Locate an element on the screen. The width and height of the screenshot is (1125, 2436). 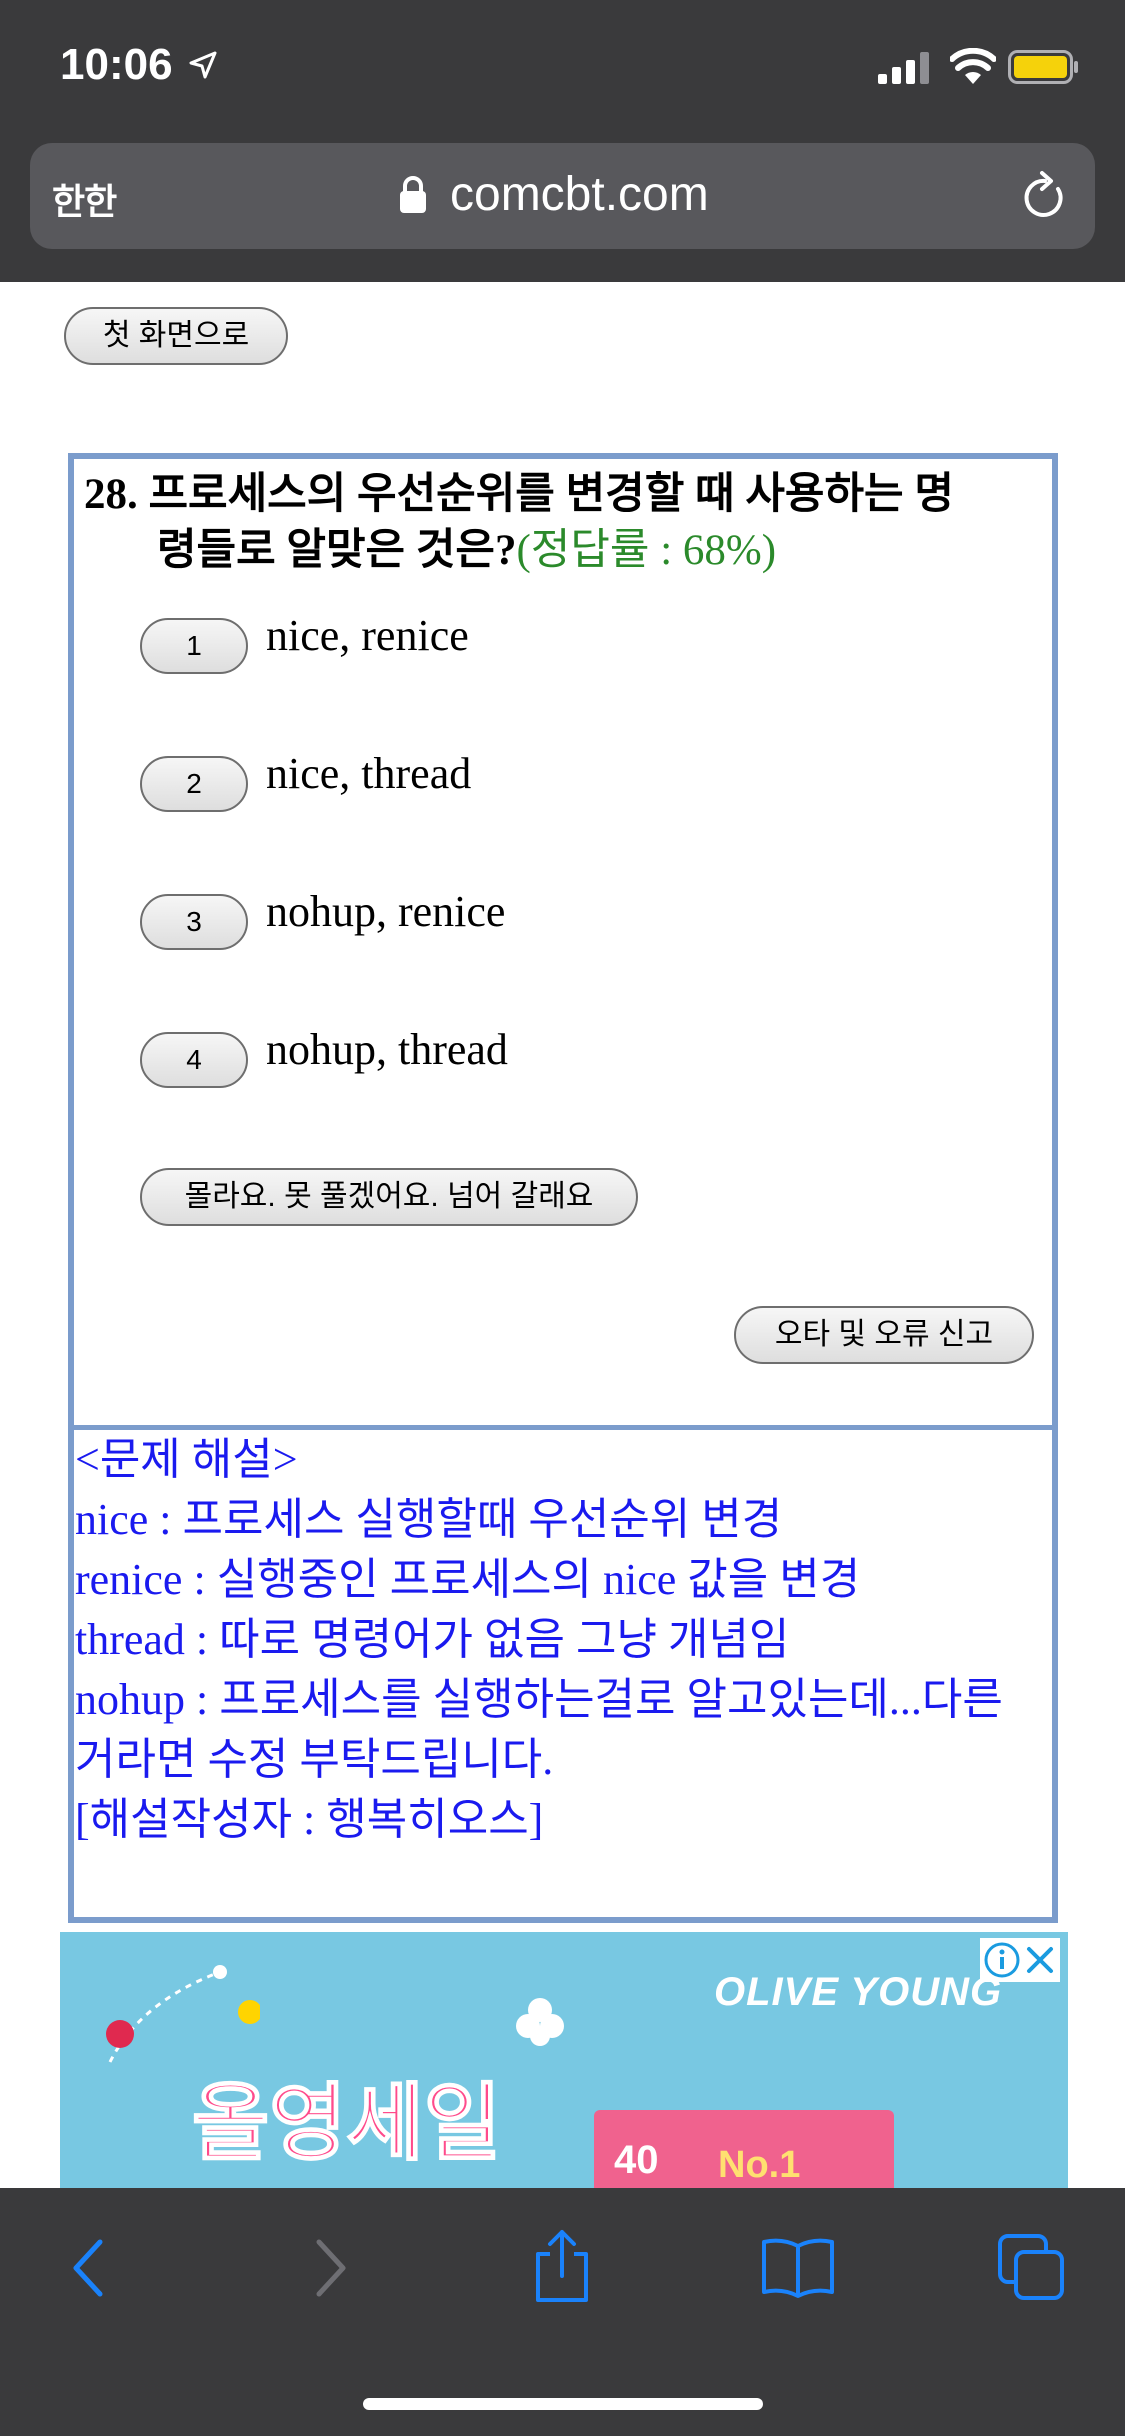
back-arrow-icon is located at coordinates (89, 2268).